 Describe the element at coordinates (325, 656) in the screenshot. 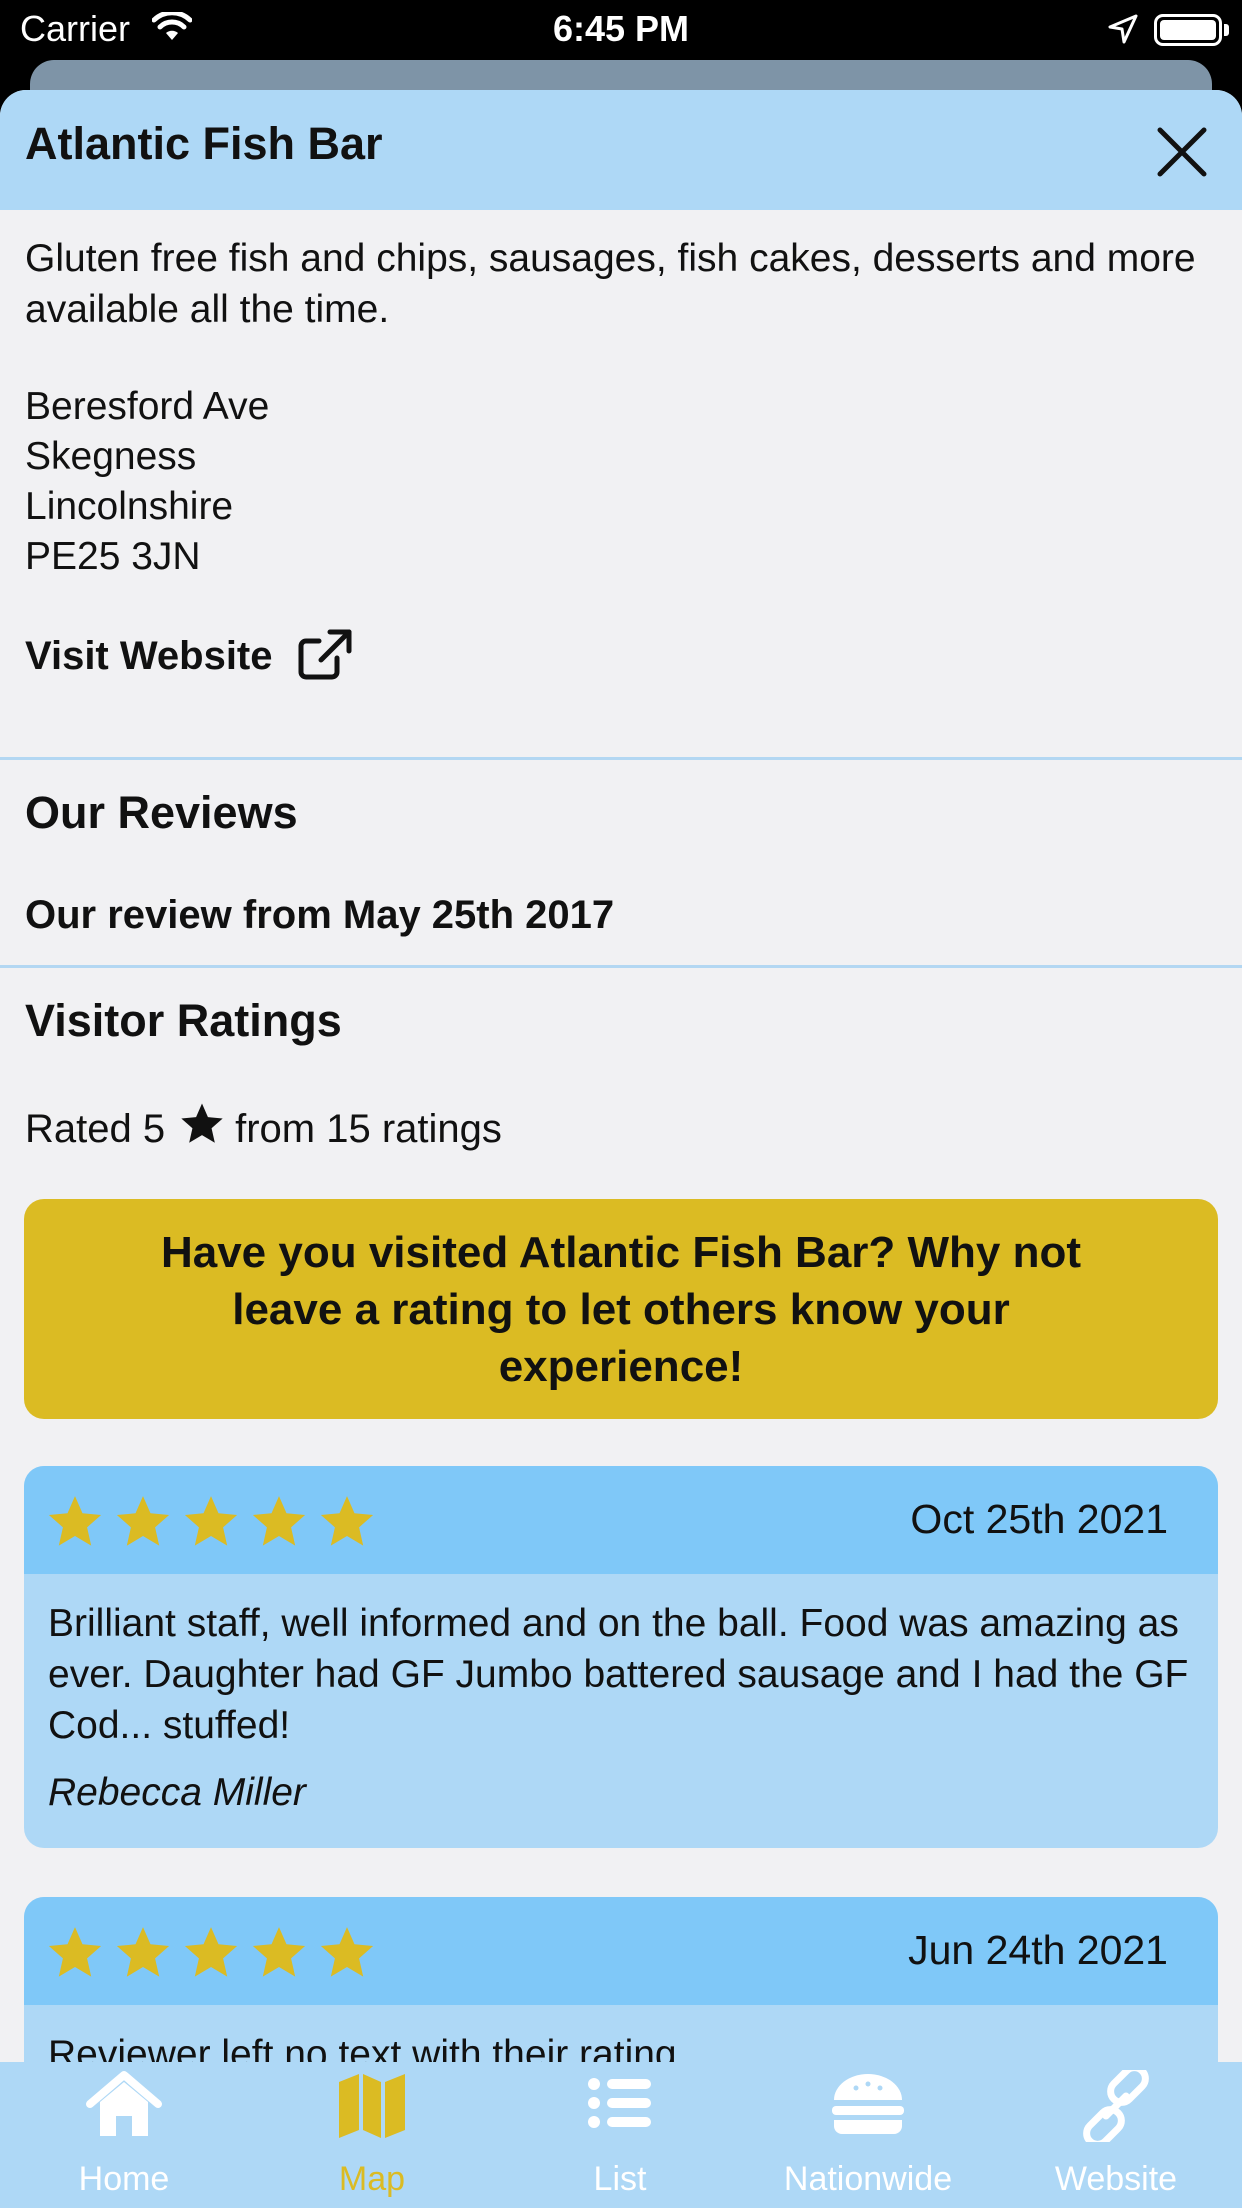

I see `external-link-icon` at that location.